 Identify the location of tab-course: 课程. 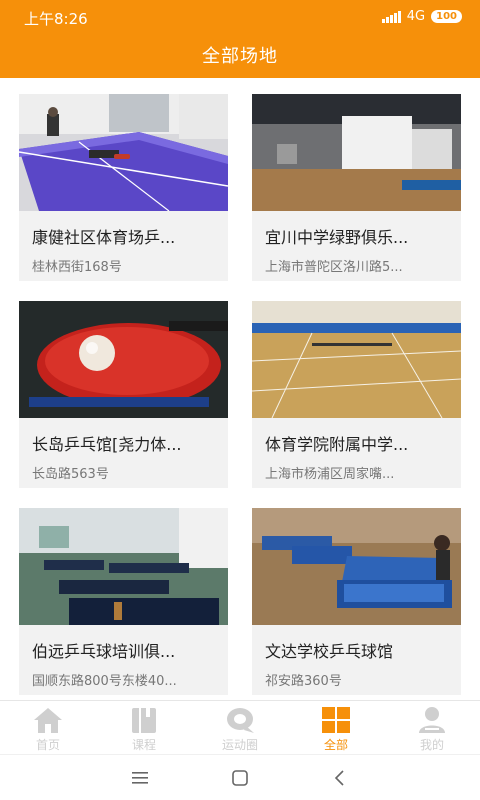
(144, 728).